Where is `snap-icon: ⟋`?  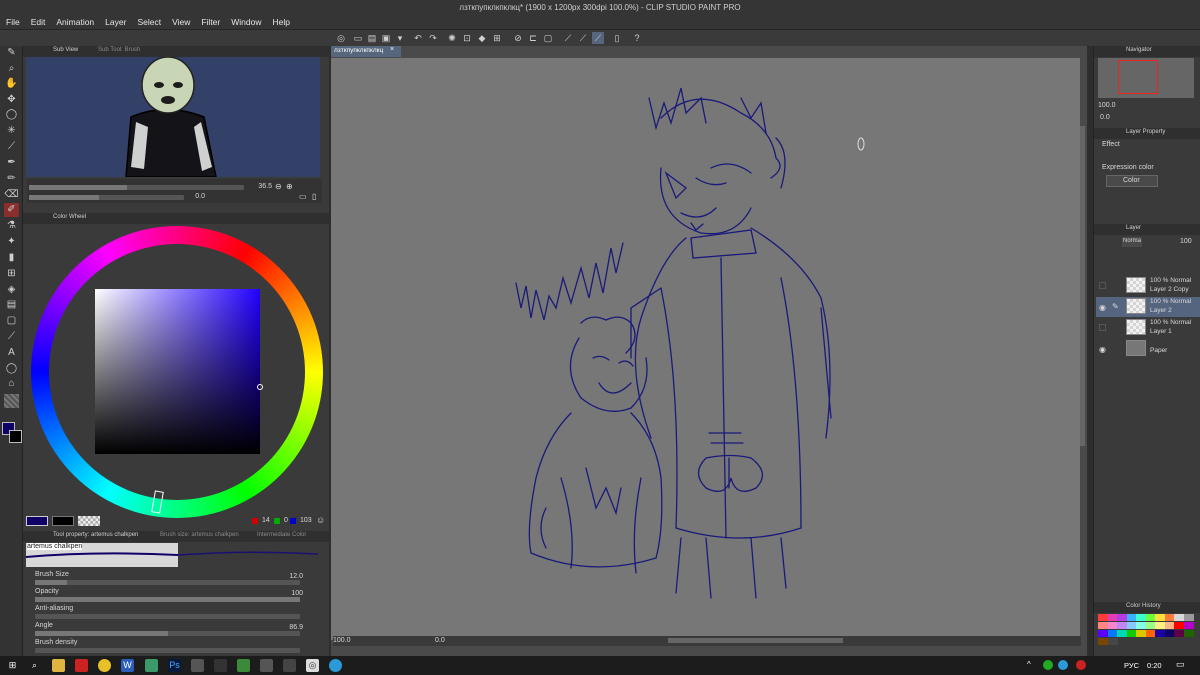 snap-icon: ⟋ is located at coordinates (583, 38).